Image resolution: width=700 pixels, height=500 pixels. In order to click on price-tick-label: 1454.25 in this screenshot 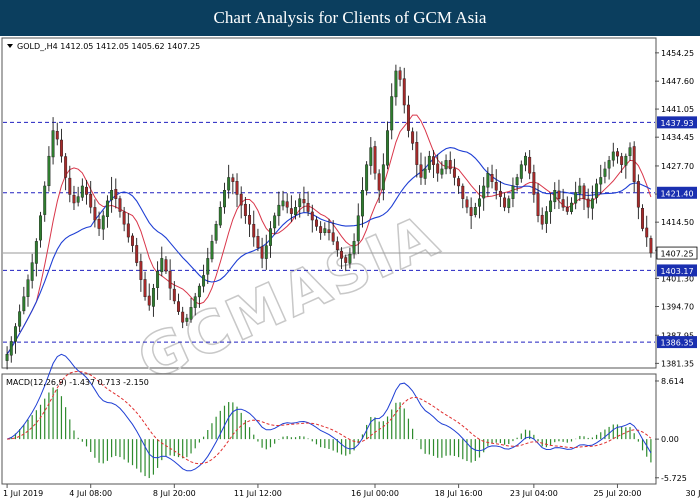, I will do `click(677, 53)`.